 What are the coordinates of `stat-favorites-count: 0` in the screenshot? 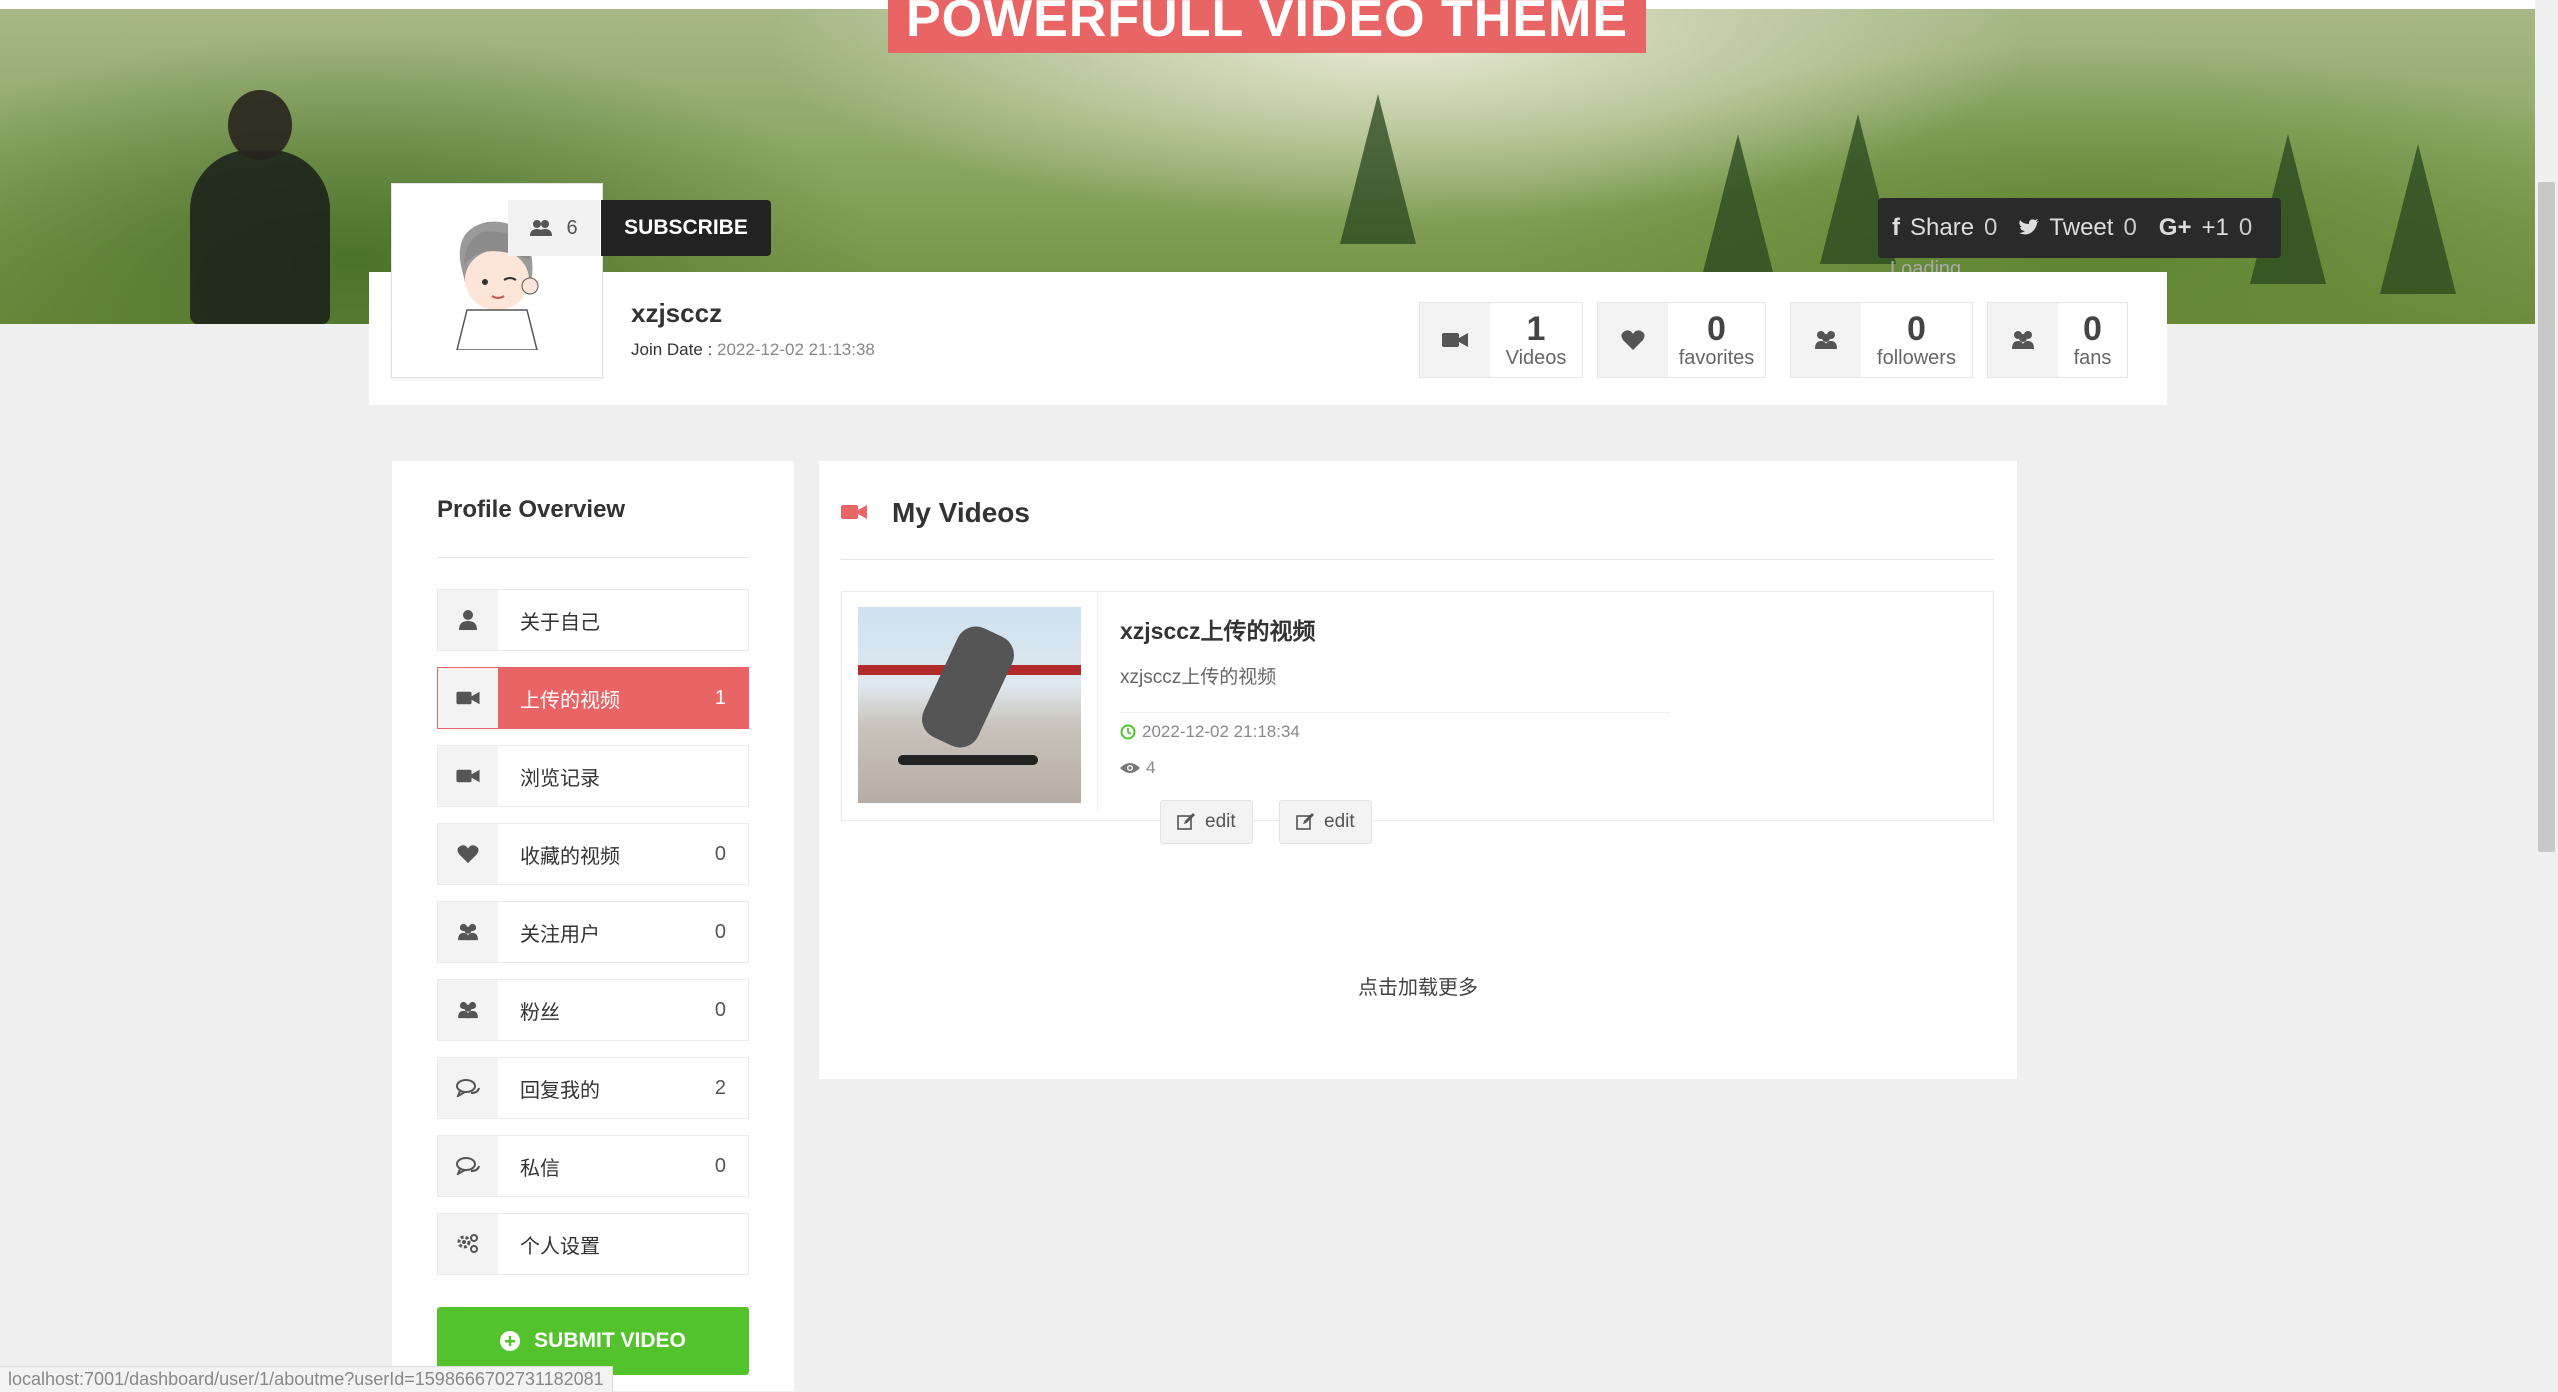 It's located at (1716, 328).